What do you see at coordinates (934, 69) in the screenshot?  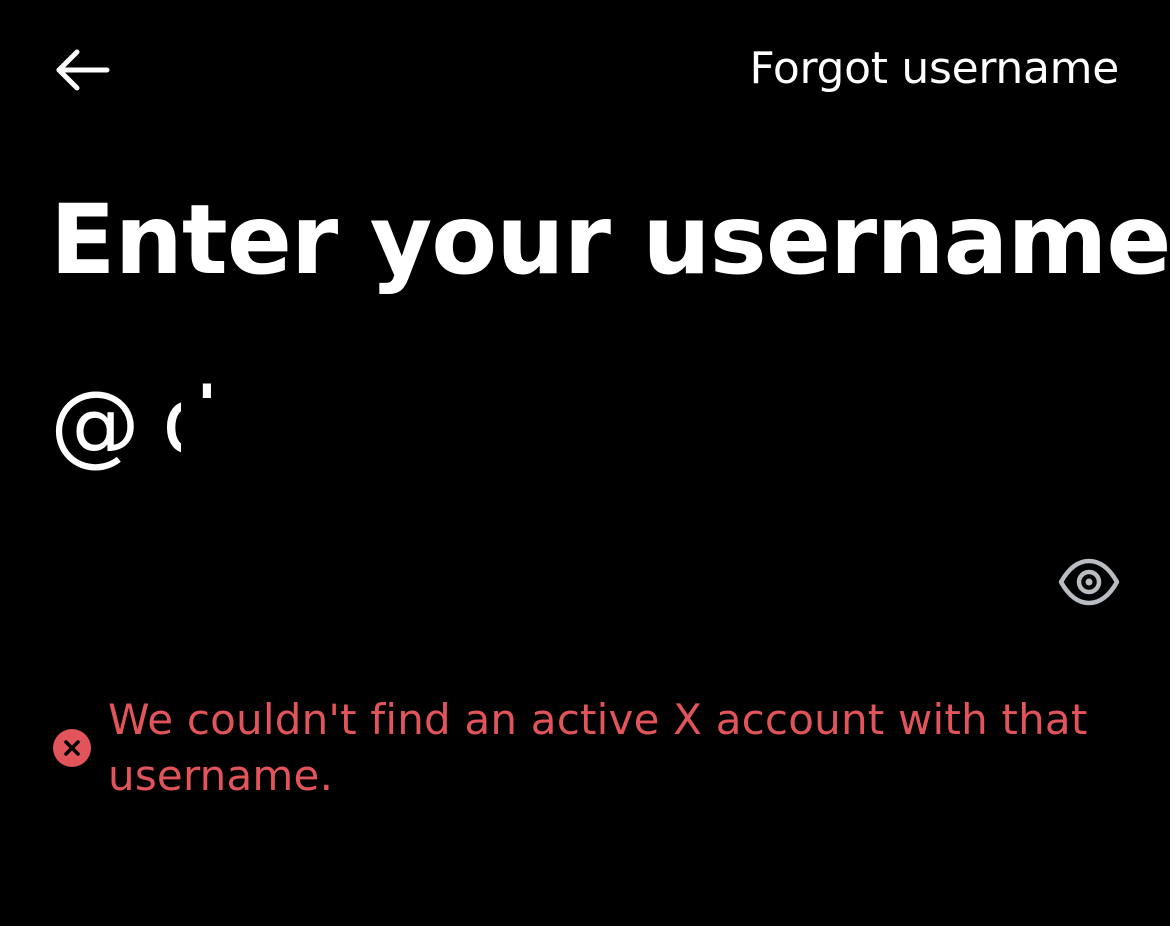 I see `forgot-username-link: Forgot username` at bounding box center [934, 69].